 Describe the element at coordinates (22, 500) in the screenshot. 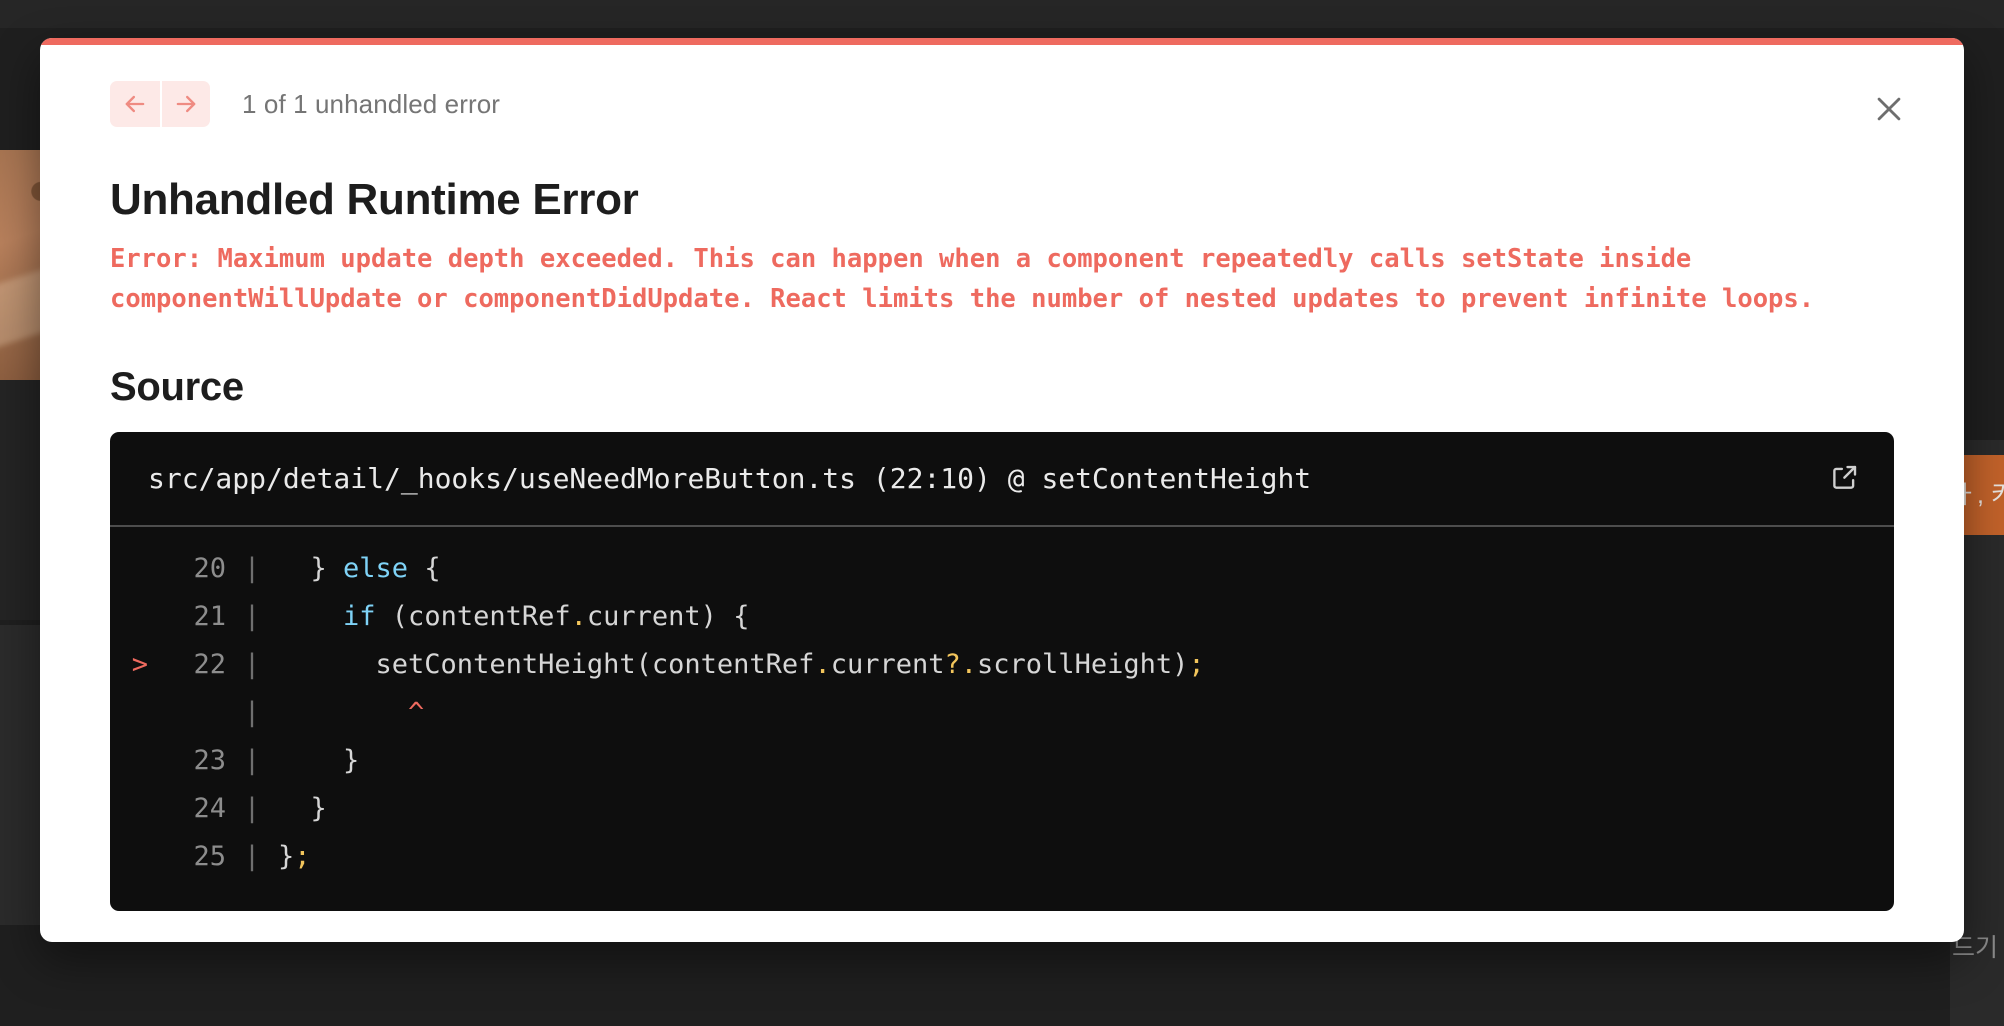

I see `background-panel-upper` at that location.